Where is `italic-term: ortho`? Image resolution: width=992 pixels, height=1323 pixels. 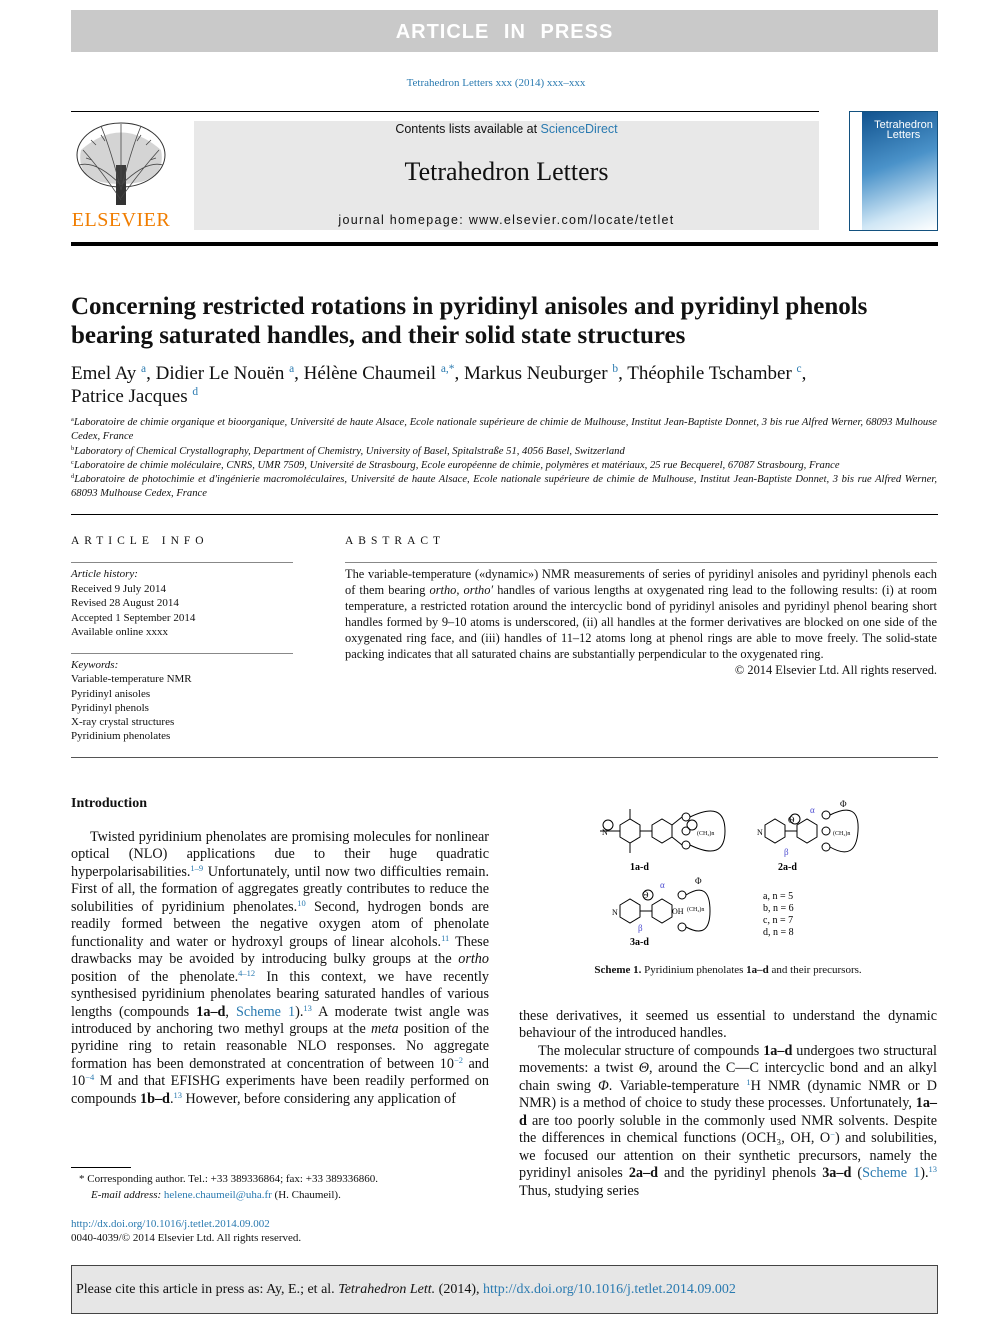
italic-term: ortho is located at coordinates (473, 959).